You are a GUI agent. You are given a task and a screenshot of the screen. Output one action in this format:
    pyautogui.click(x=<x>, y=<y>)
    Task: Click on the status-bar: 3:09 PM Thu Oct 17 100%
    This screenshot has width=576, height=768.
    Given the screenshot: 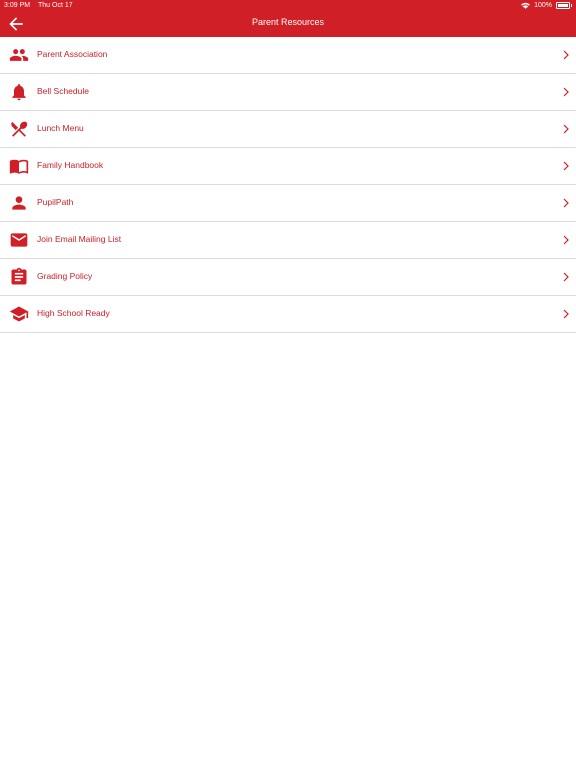 What is the action you would take?
    pyautogui.click(x=288, y=5)
    